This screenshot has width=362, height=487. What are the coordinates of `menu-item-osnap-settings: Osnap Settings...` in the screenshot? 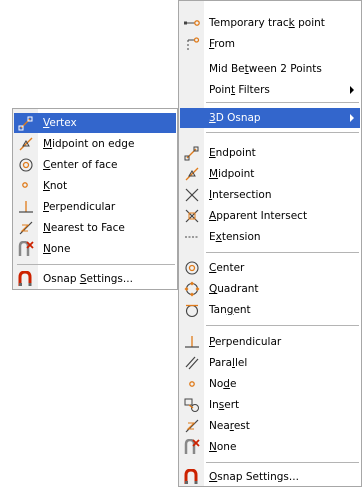 It's located at (270, 477).